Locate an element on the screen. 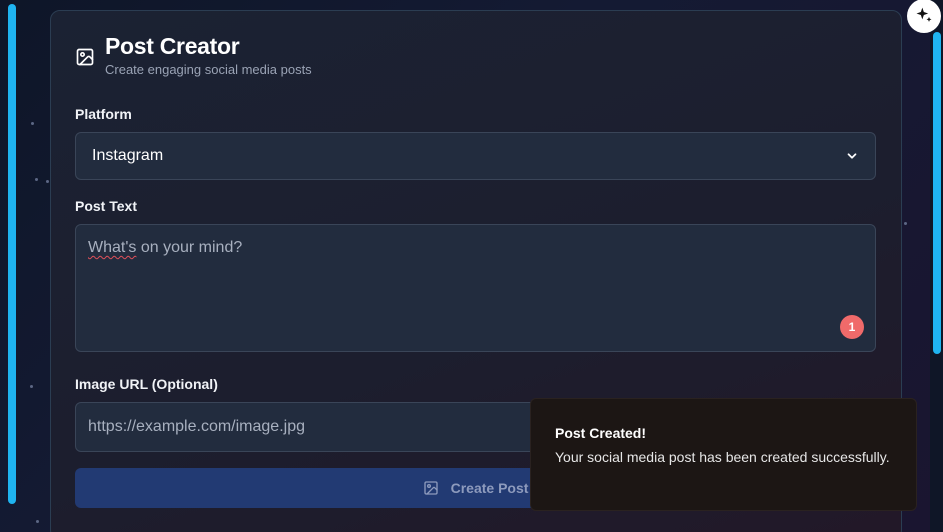 This screenshot has height=532, width=943. post-text-placeholder: What's on your mind? is located at coordinates (165, 247).